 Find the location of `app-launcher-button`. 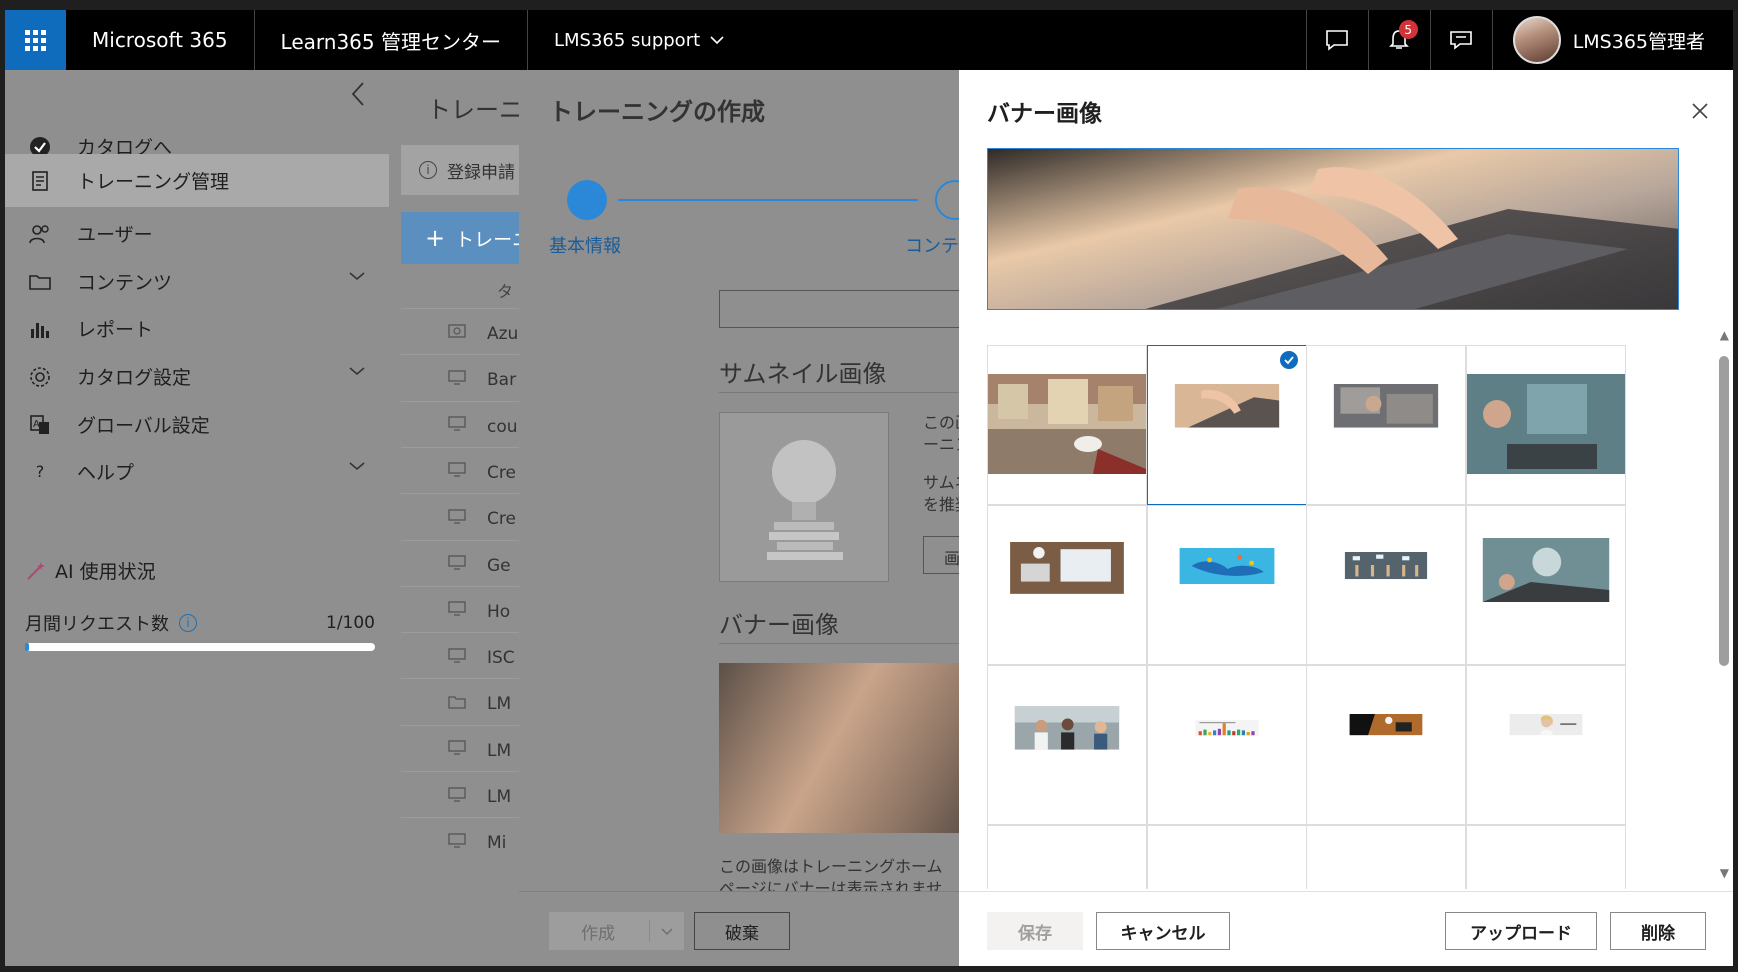

app-launcher-button is located at coordinates (35, 40).